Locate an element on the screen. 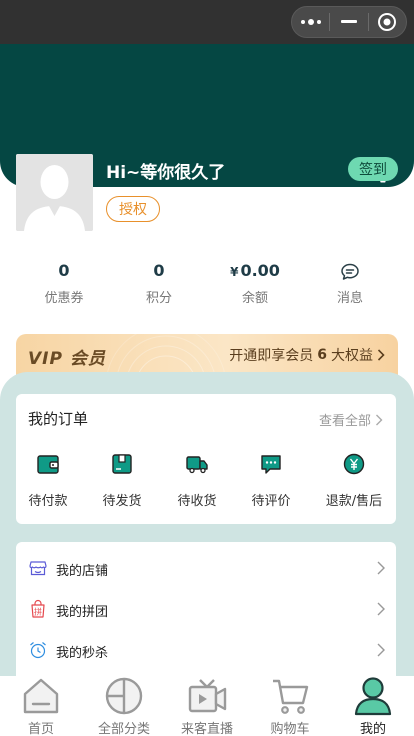  cart-icon is located at coordinates (291, 696).